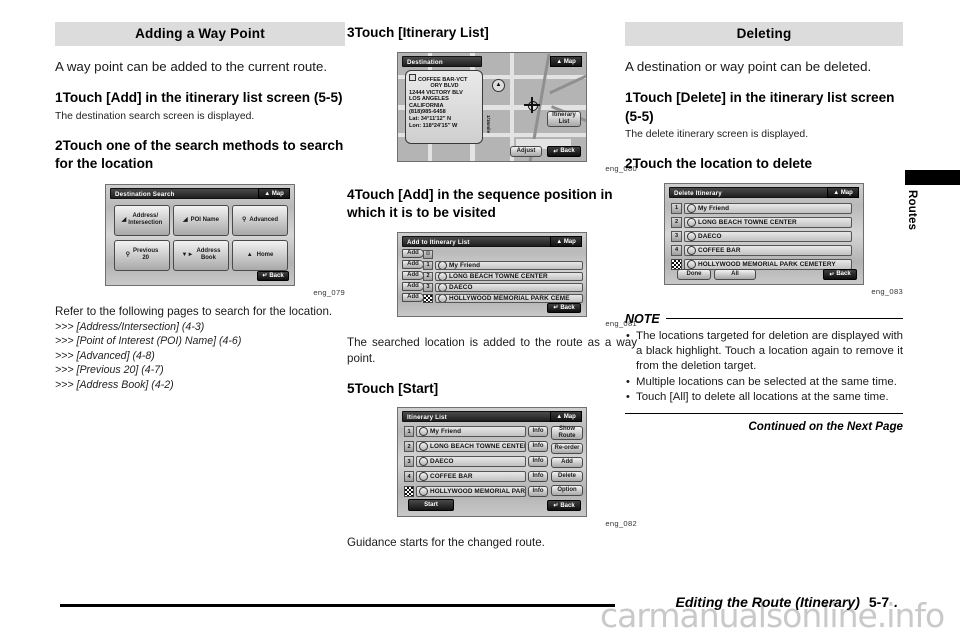 The width and height of the screenshot is (960, 635). What do you see at coordinates (629, 163) in the screenshot?
I see `step-number-badge: 2` at bounding box center [629, 163].